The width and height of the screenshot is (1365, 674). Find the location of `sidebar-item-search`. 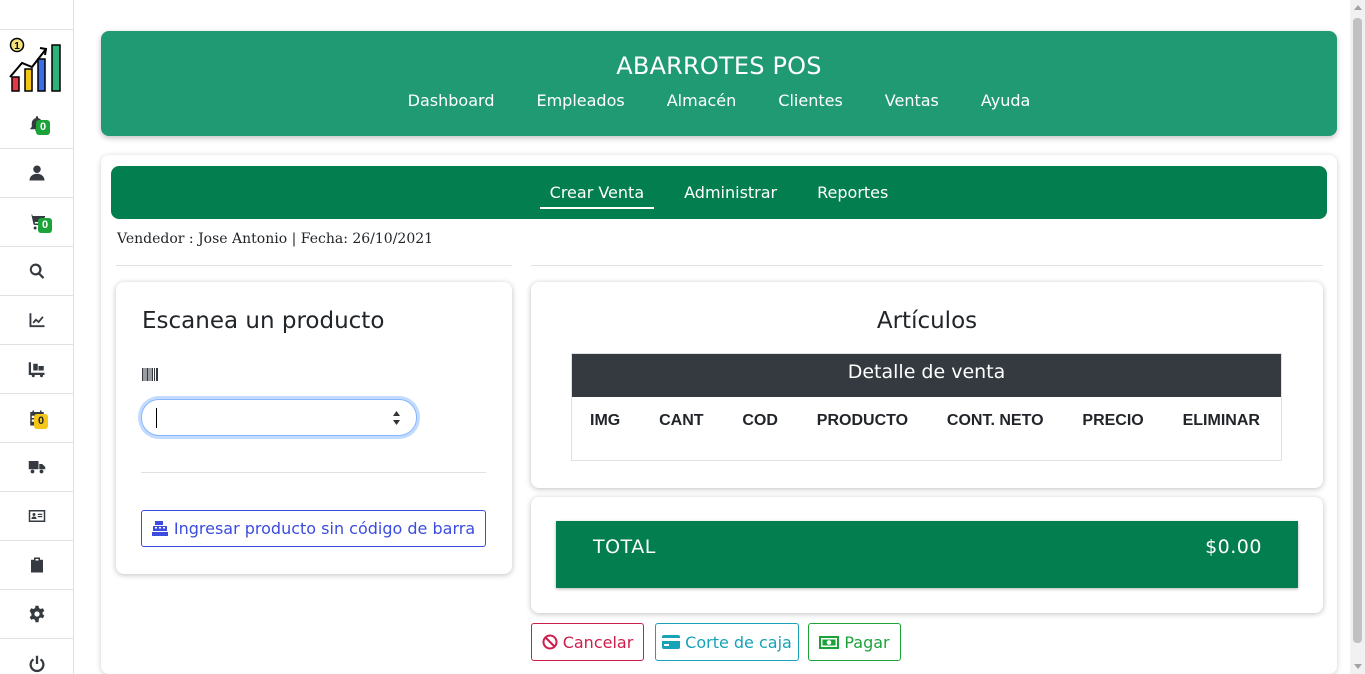

sidebar-item-search is located at coordinates (36, 271).